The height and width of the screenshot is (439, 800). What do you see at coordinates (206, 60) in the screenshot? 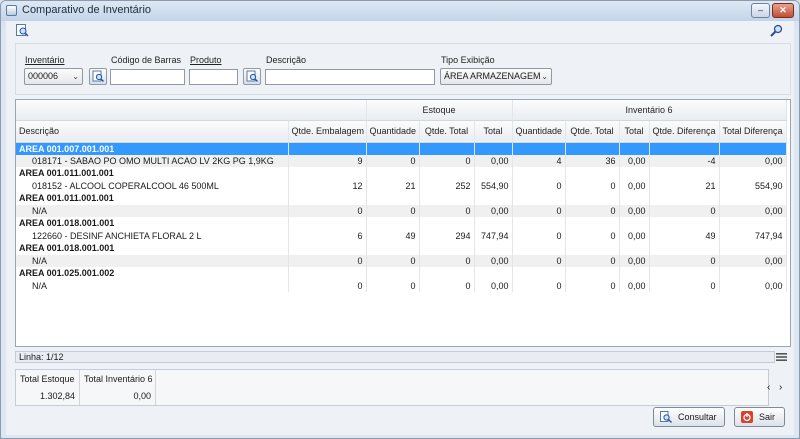
I see `produto-label: Produto` at bounding box center [206, 60].